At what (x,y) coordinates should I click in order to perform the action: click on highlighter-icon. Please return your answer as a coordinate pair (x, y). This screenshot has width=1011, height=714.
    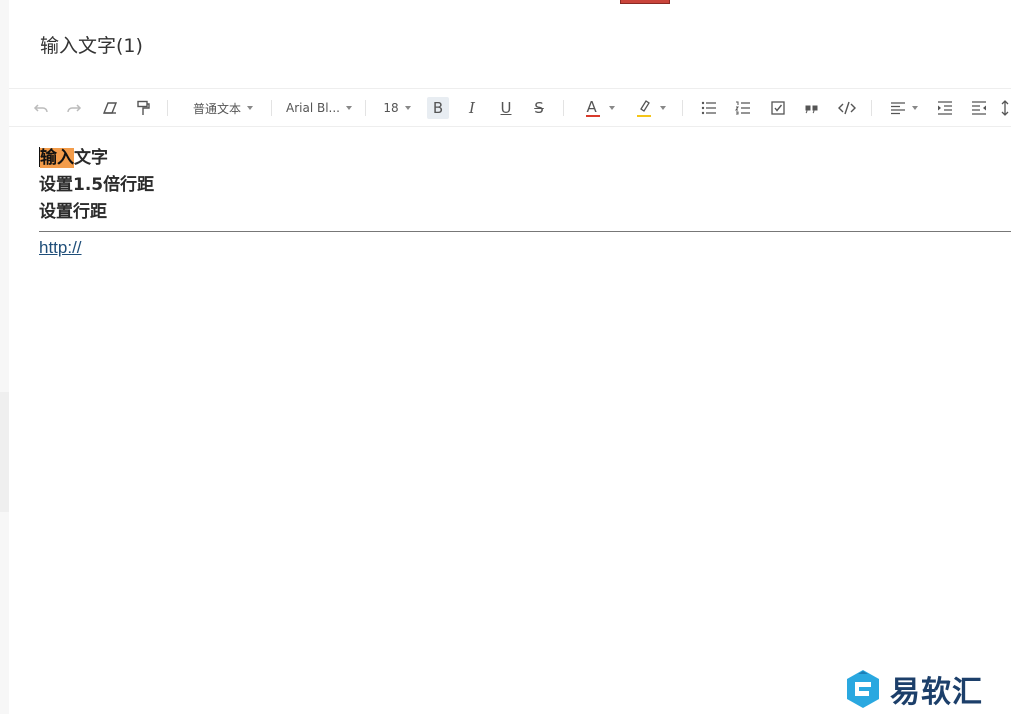
    Looking at the image, I should click on (643, 108).